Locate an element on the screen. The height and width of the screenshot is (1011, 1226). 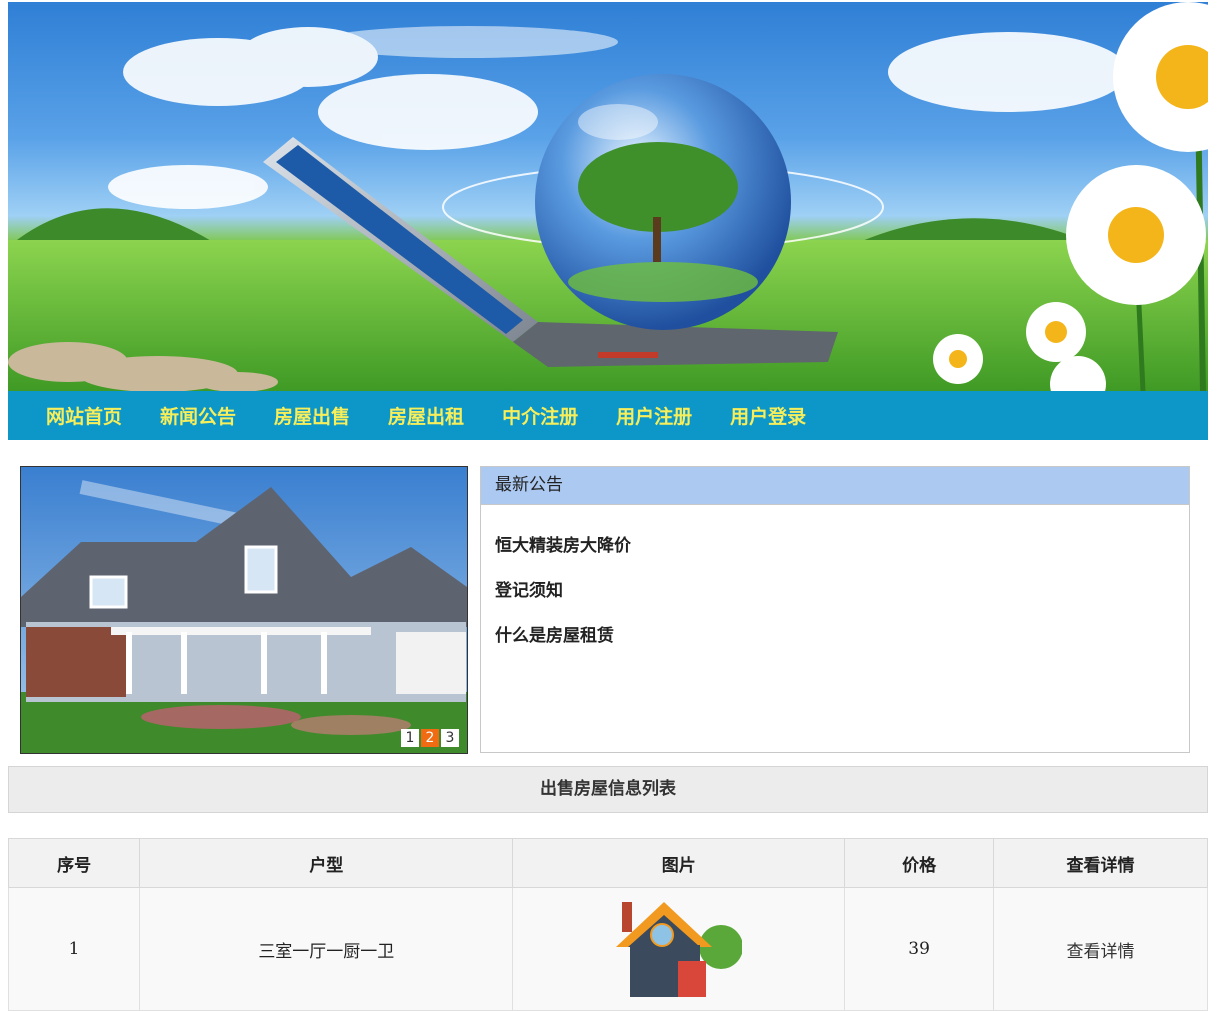
cell-price: 39 is located at coordinates (919, 949).